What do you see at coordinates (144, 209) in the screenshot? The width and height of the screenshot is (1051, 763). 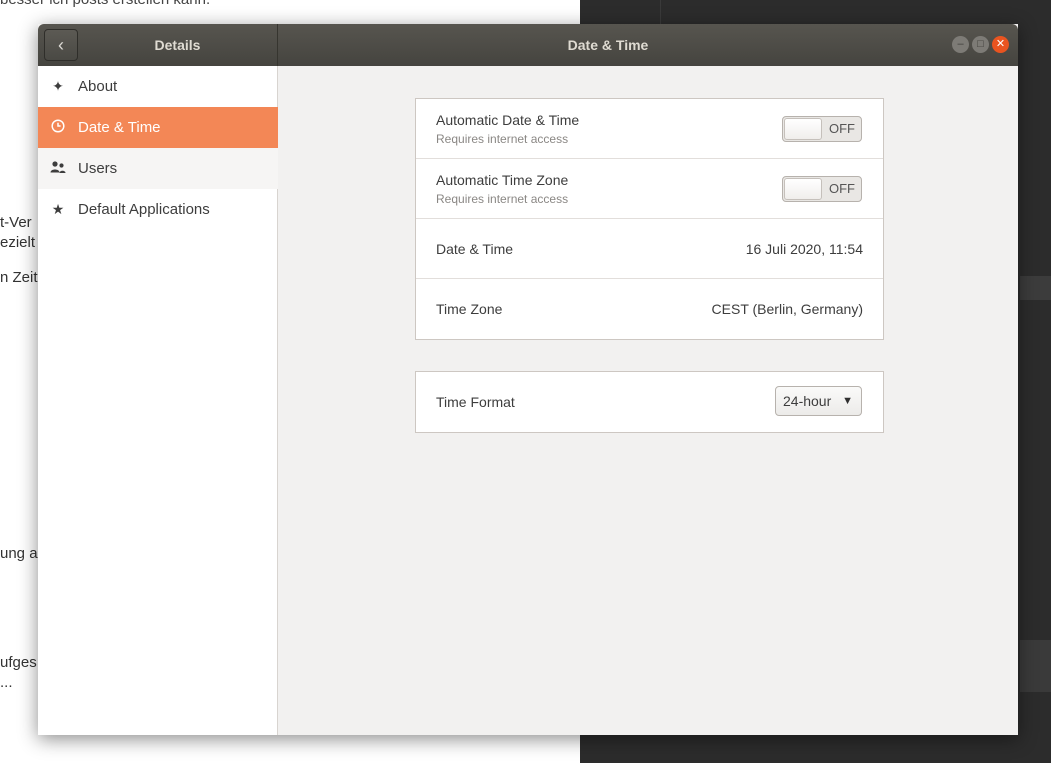 I see `sidebar-item-label: Default Applications` at bounding box center [144, 209].